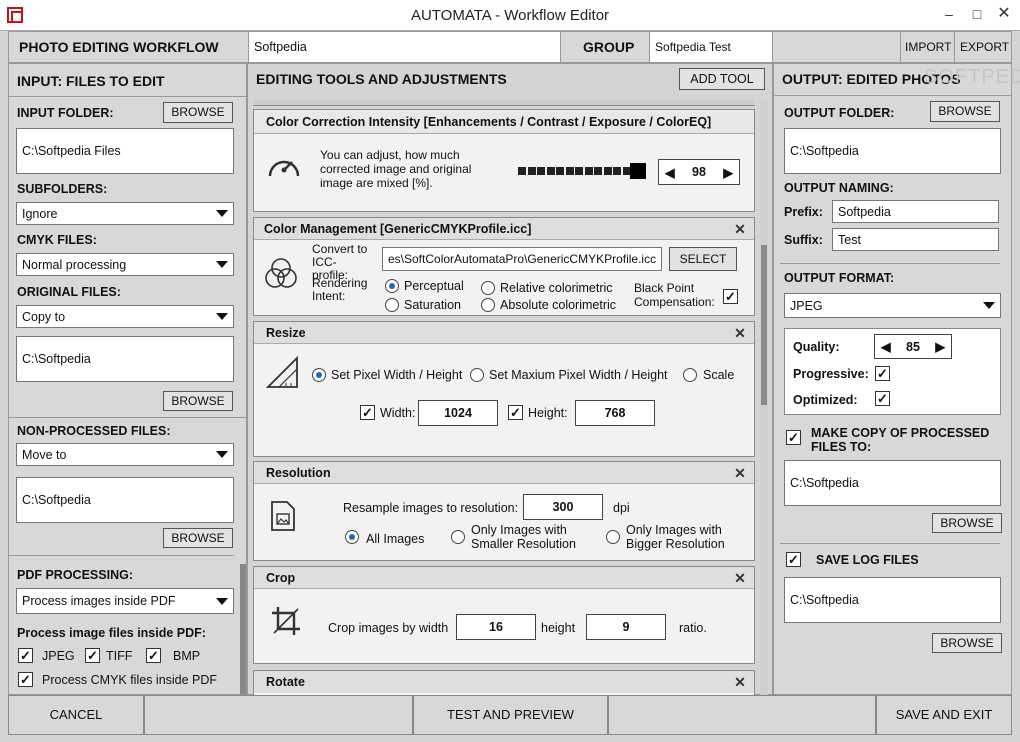 This screenshot has width=1020, height=742. Describe the element at coordinates (119, 656) in the screenshot. I see `tiff-label: TIFF` at that location.